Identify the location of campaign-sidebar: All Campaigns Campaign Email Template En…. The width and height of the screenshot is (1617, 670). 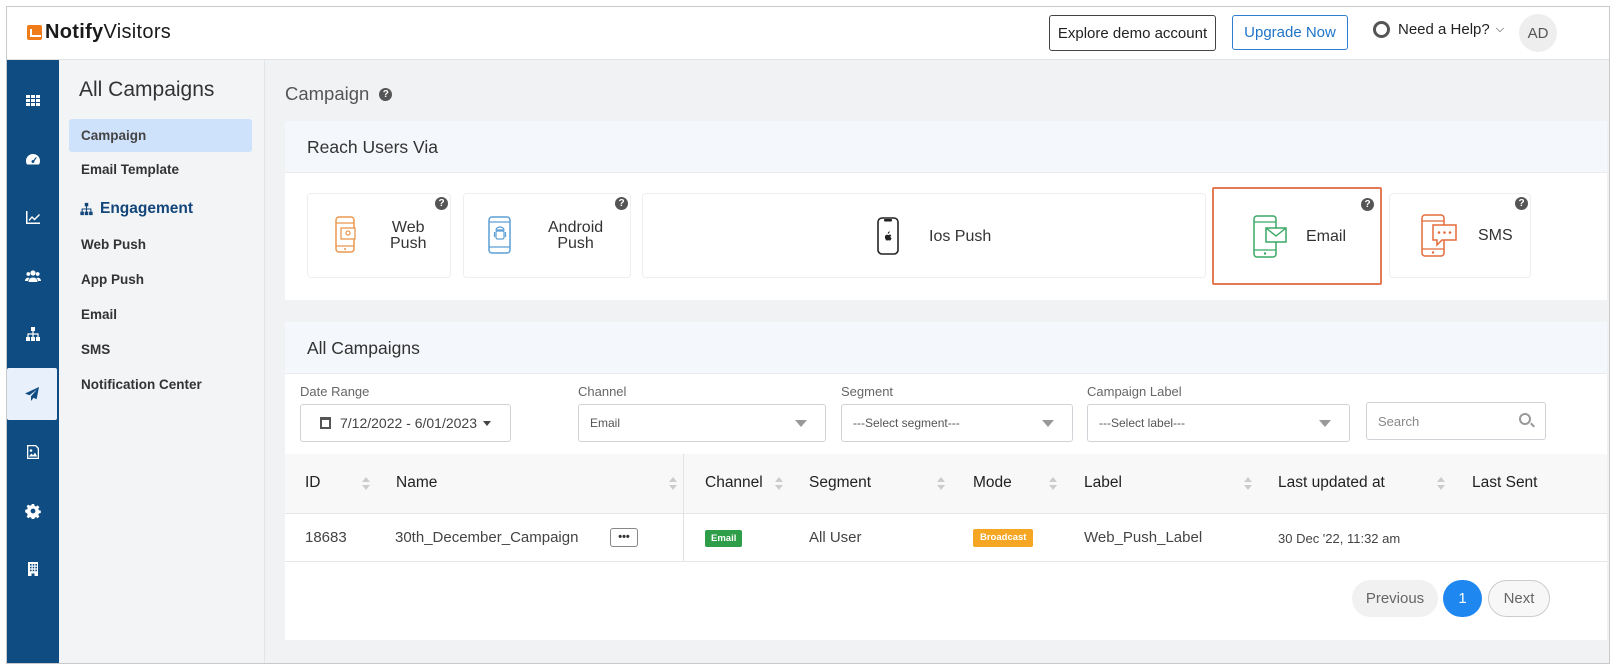
(162, 361).